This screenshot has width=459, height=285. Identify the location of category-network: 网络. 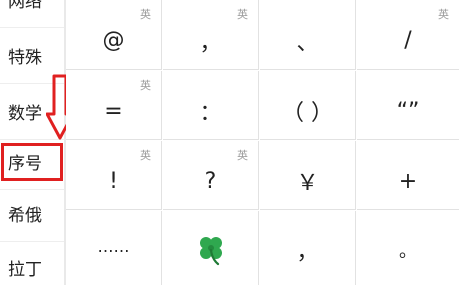
(32, 14).